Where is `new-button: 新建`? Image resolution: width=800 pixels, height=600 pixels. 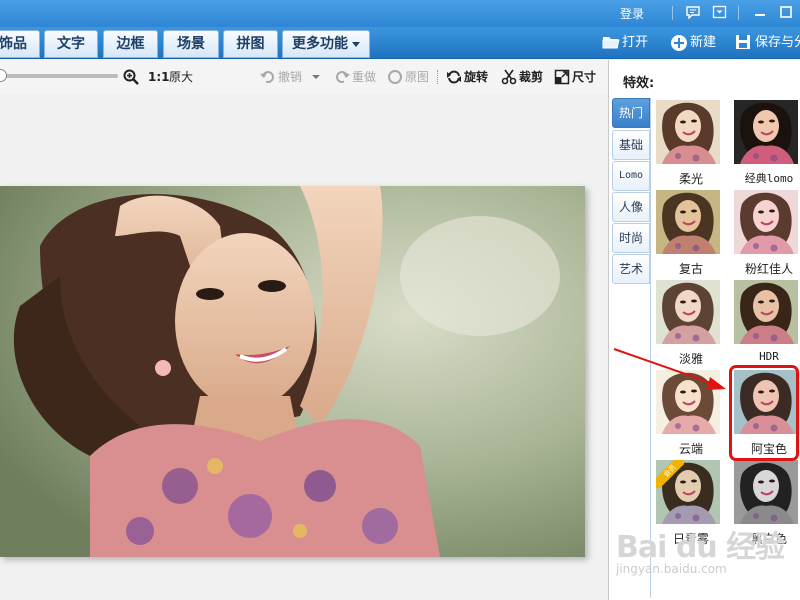 new-button: 新建 is located at coordinates (695, 43).